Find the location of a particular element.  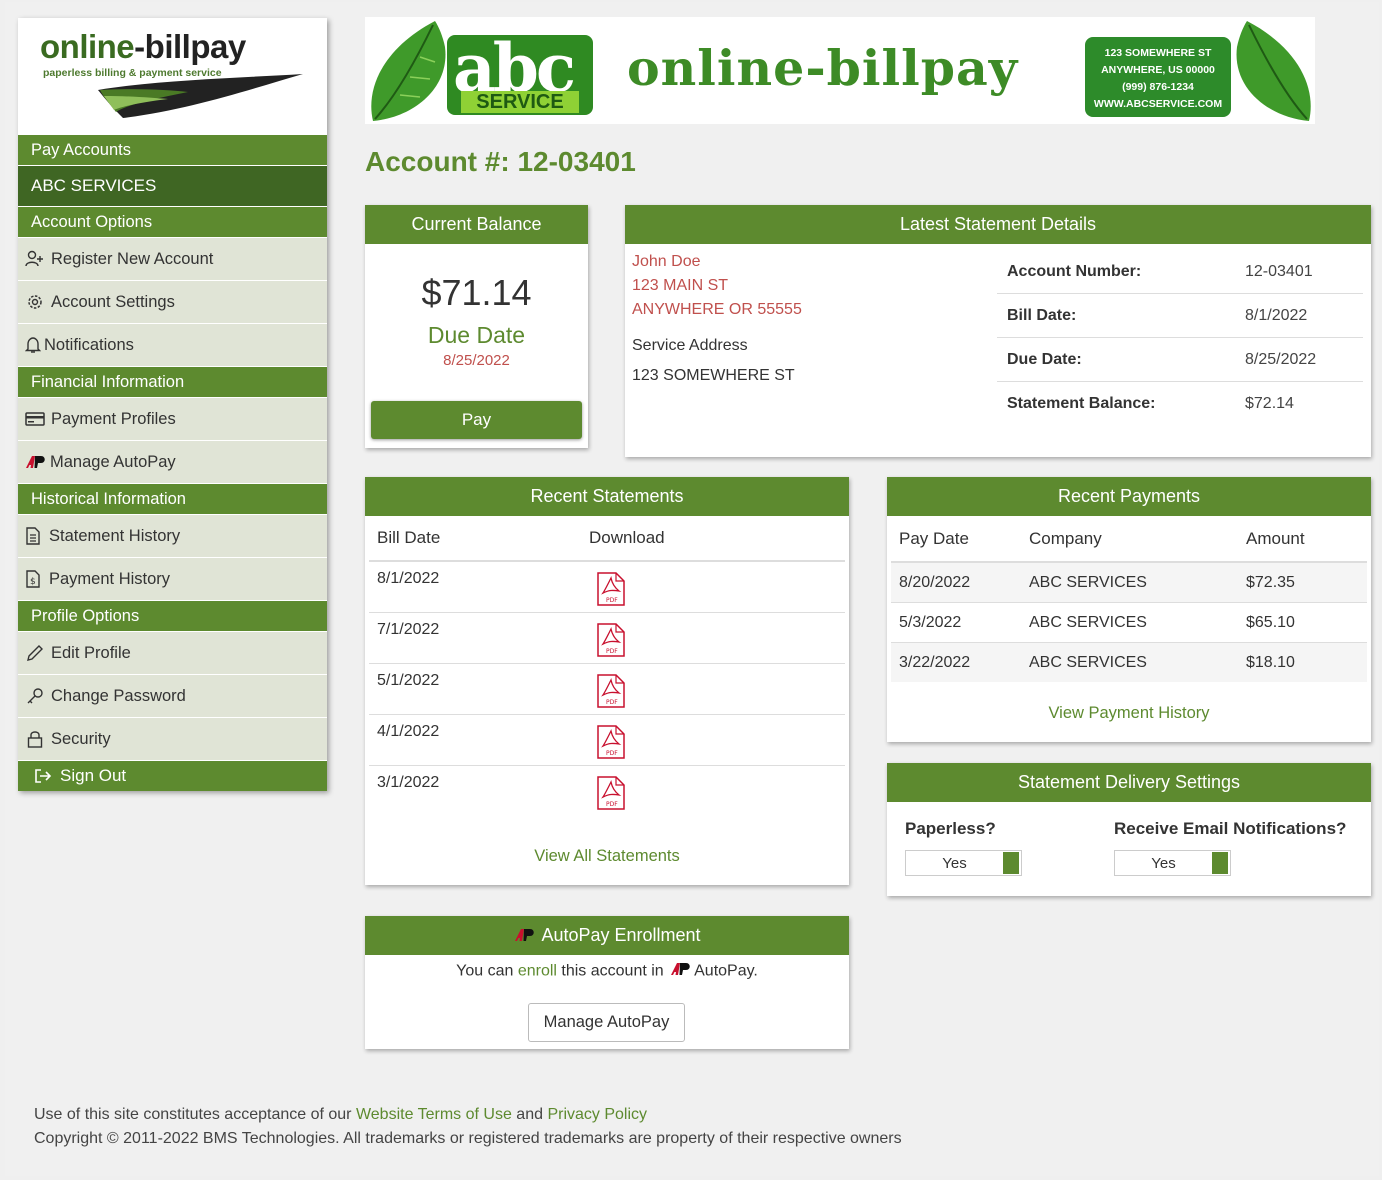

sidebar-item-change-password: Change Password is located at coordinates (172, 696).